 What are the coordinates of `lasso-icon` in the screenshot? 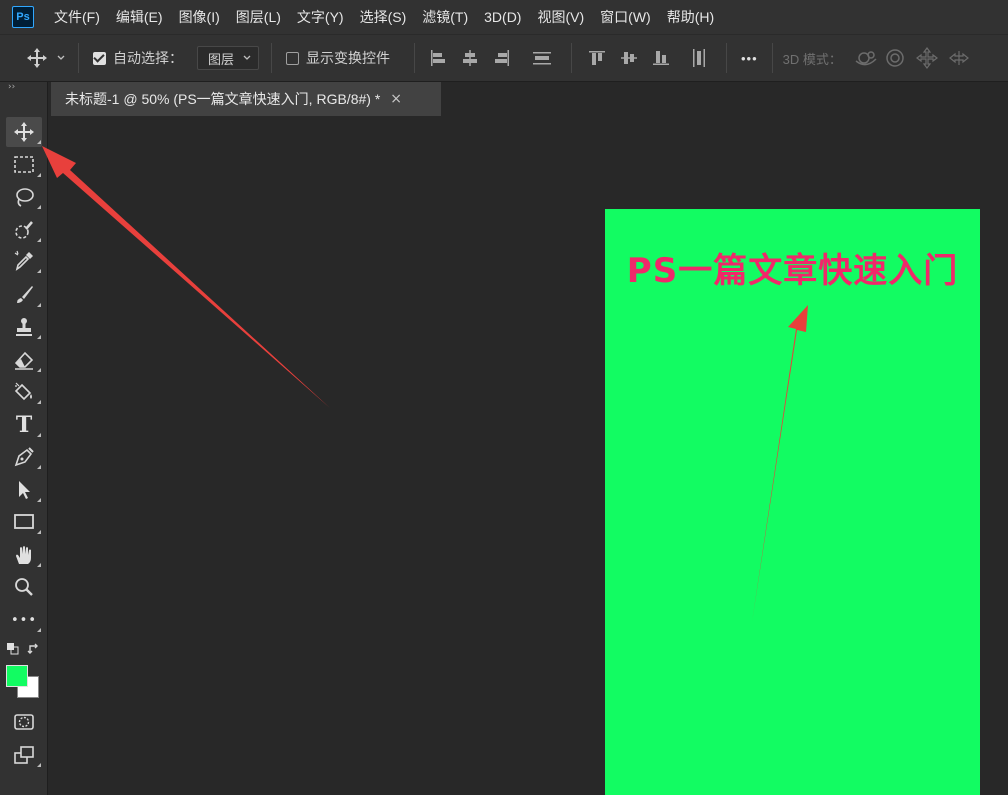 It's located at (25, 197).